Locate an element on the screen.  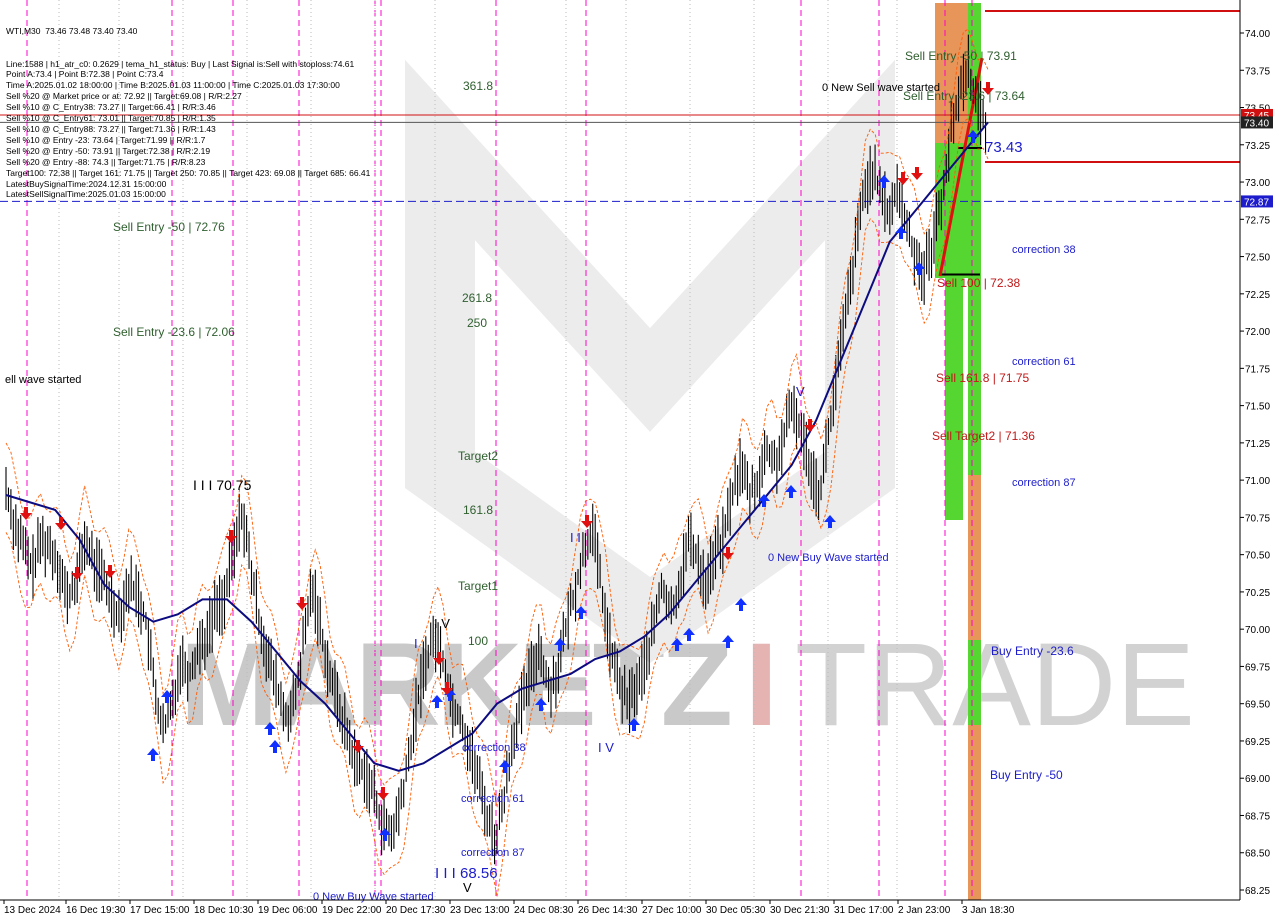
y-tick-label: 71.00 is located at coordinates (1257, 481).